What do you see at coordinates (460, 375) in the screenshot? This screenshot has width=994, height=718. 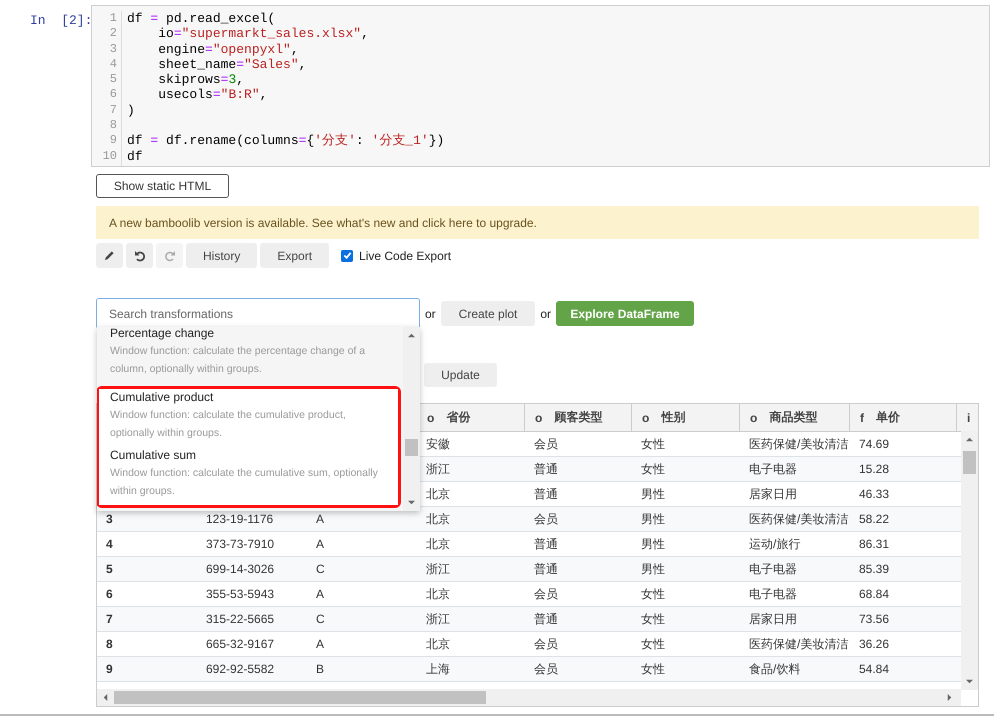 I see `update-button: Update` at bounding box center [460, 375].